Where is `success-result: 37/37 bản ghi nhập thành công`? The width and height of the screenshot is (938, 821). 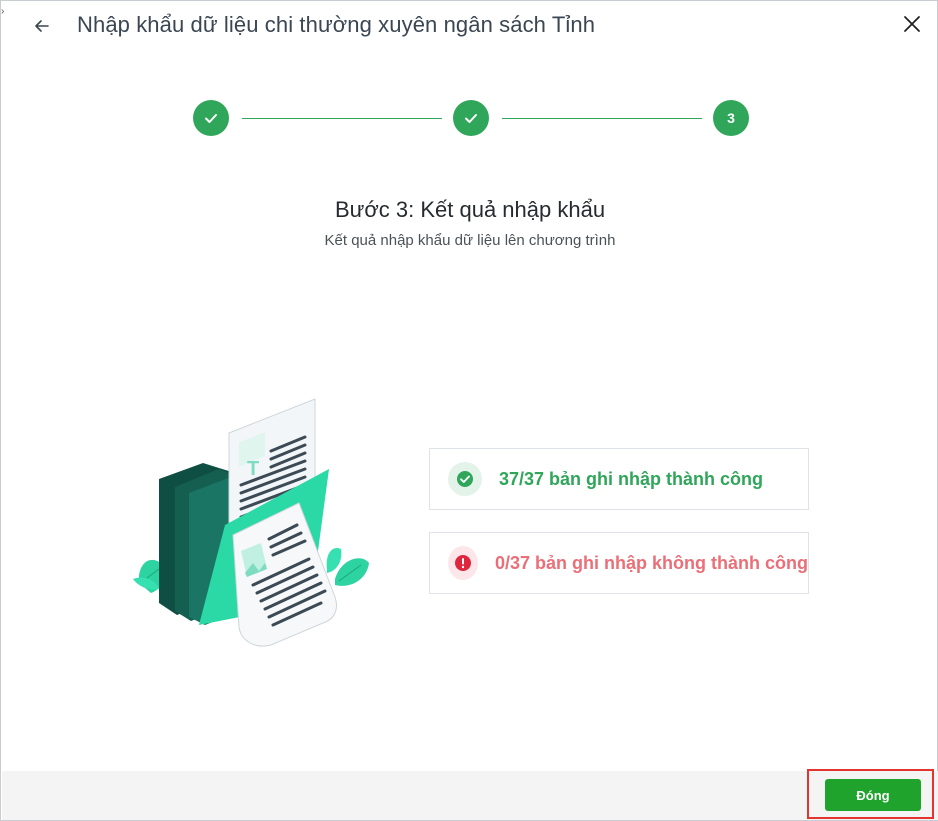
success-result: 37/37 bản ghi nhập thành công is located at coordinates (619, 479).